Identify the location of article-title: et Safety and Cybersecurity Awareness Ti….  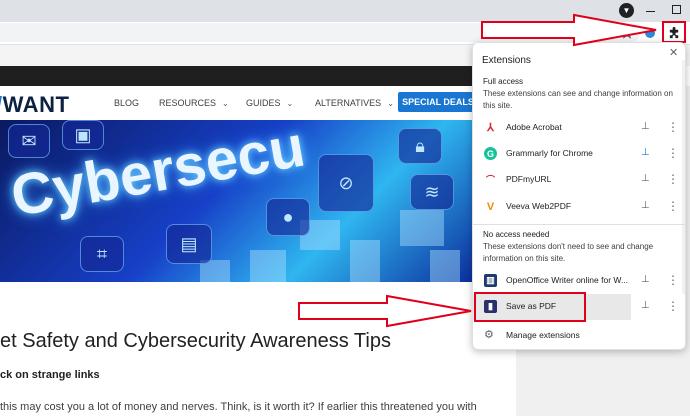
(195, 341).